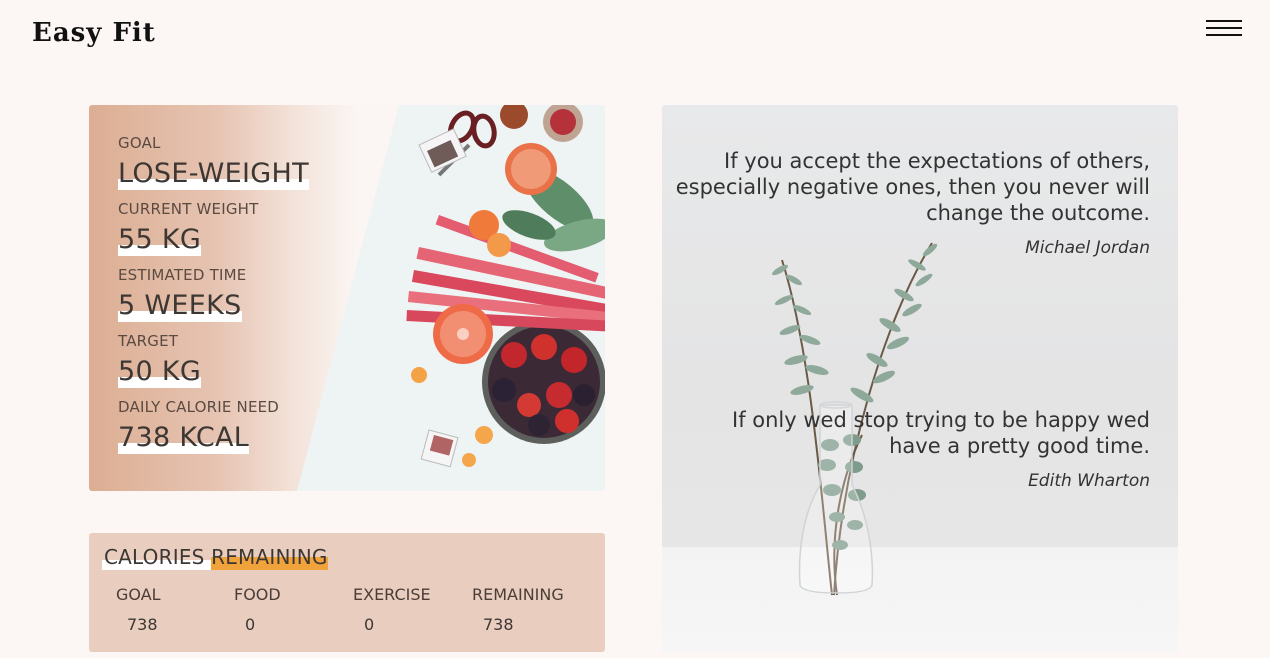 The image size is (1270, 658). Describe the element at coordinates (148, 341) in the screenshot. I see `target-label: TARGET` at that location.